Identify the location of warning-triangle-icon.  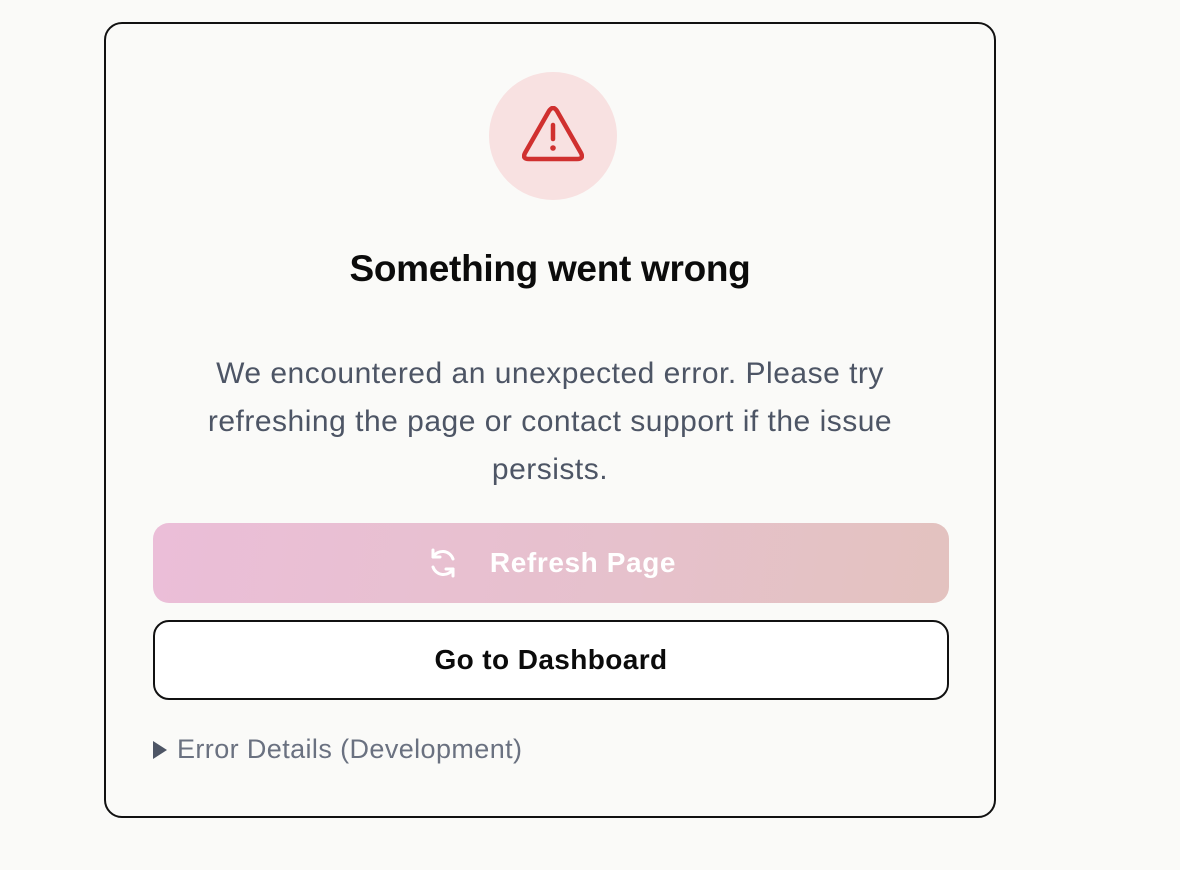
(553, 136).